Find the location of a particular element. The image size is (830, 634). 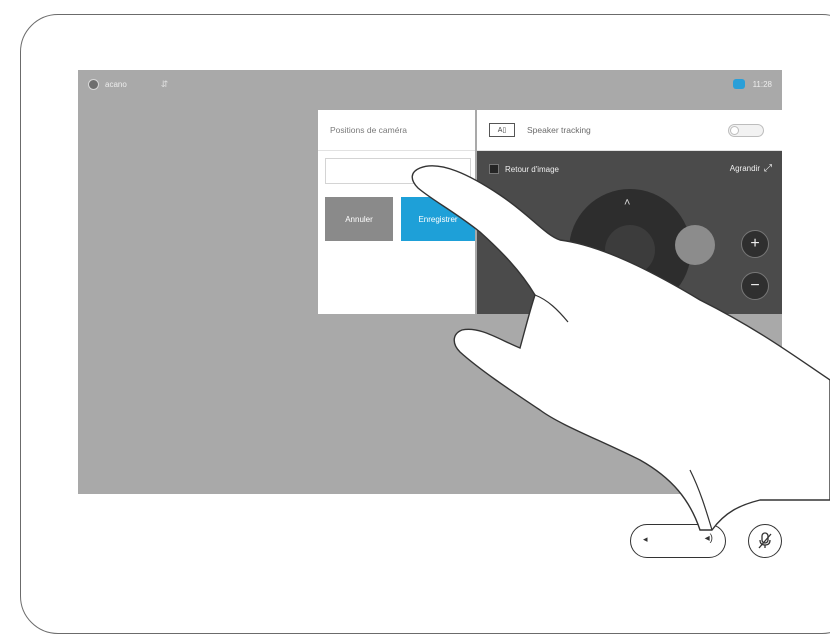

mirror-label: Retour d'image is located at coordinates (532, 169).